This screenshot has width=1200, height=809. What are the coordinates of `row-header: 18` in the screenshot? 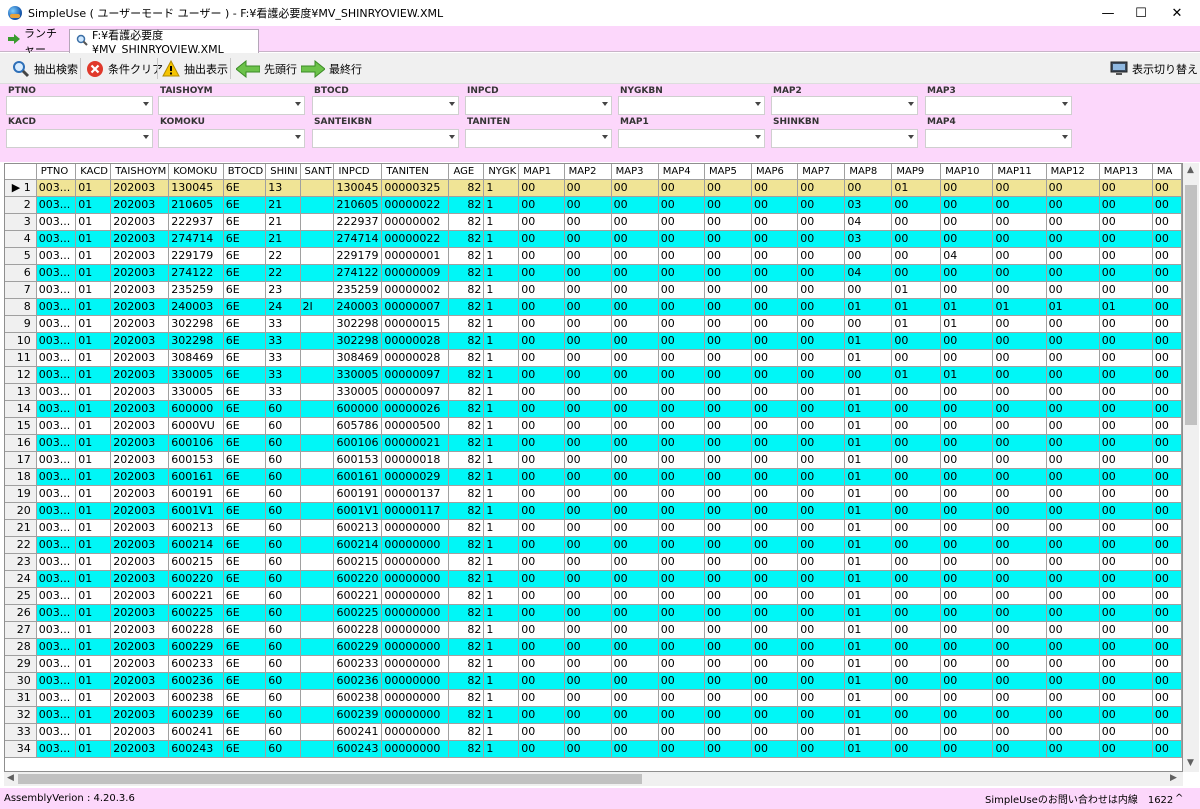 It's located at (21, 477).